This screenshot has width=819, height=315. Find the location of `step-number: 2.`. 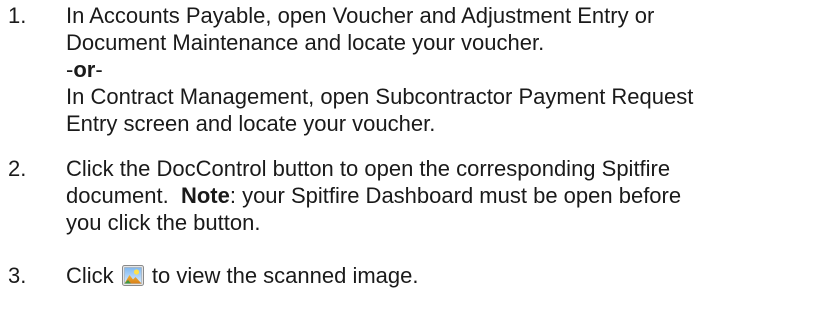

step-number: 2. is located at coordinates (17, 168).